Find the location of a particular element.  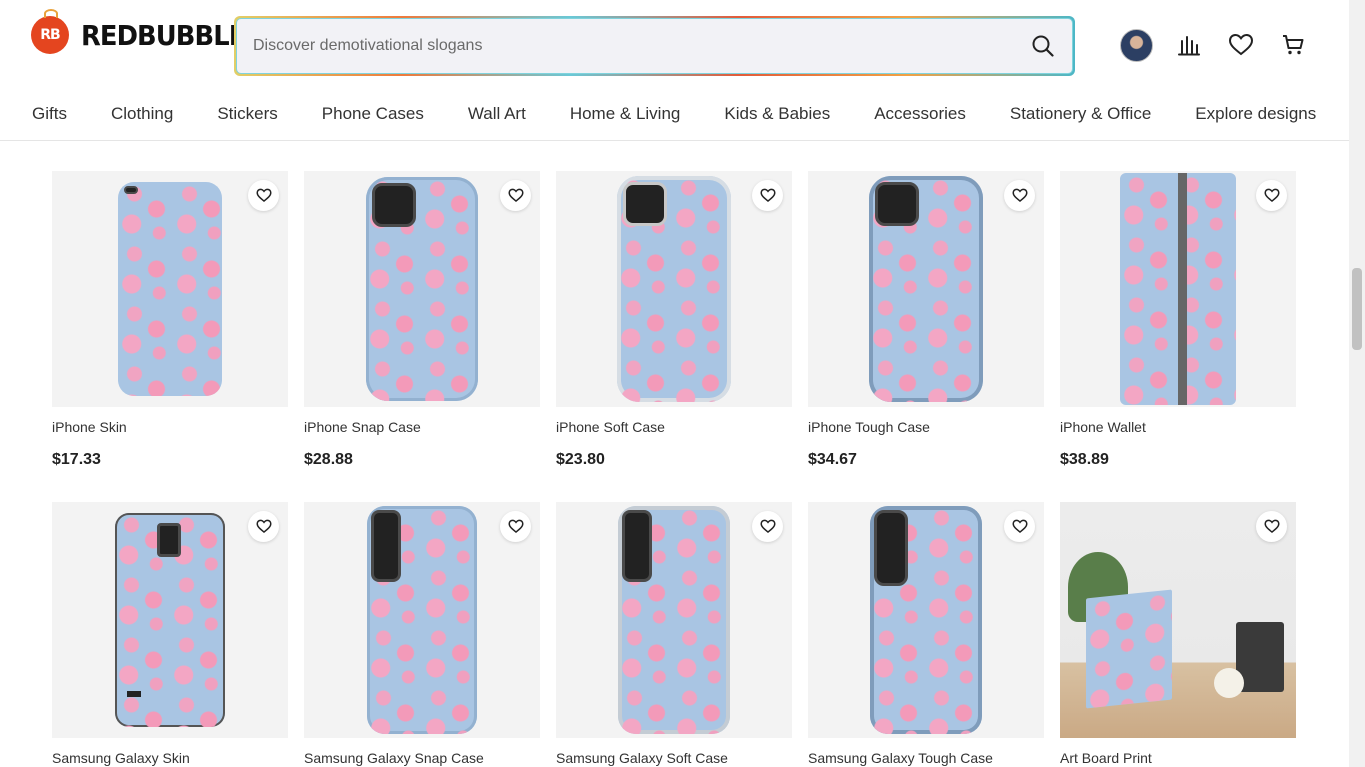

product-title: iPhone Wallet is located at coordinates (1178, 427).